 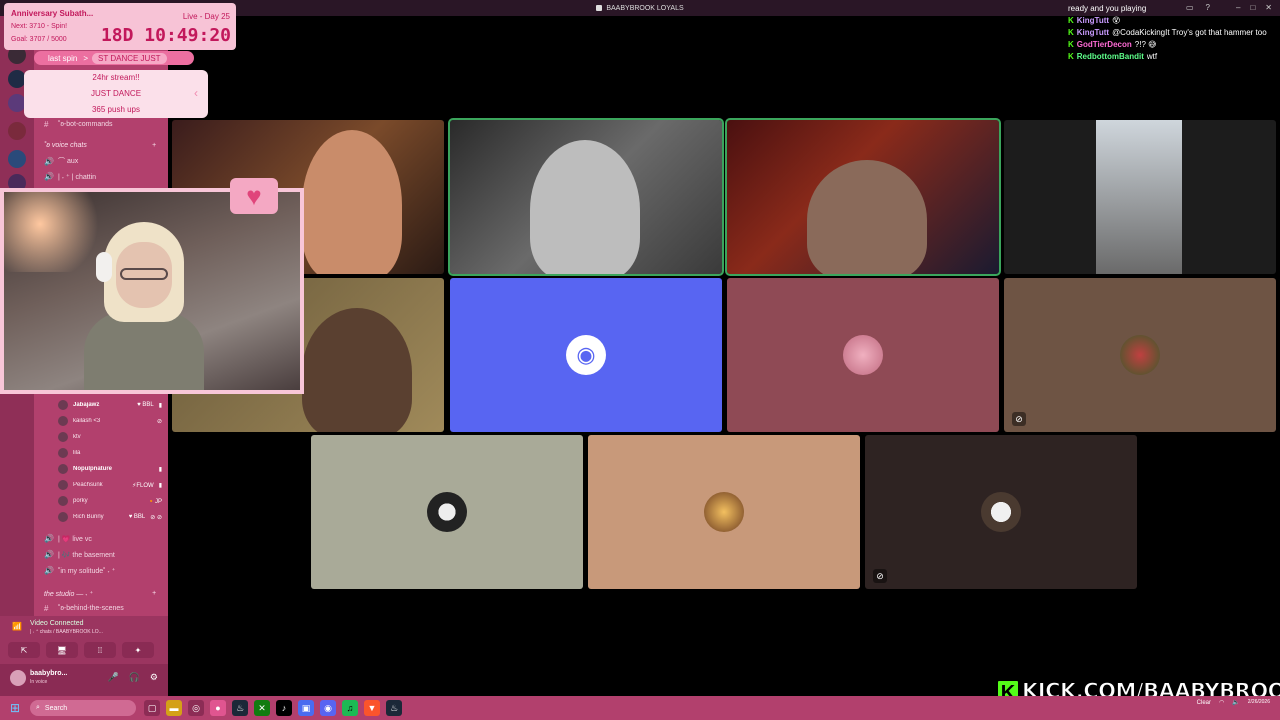 What do you see at coordinates (139, 301) in the screenshot?
I see `streamer` at bounding box center [139, 301].